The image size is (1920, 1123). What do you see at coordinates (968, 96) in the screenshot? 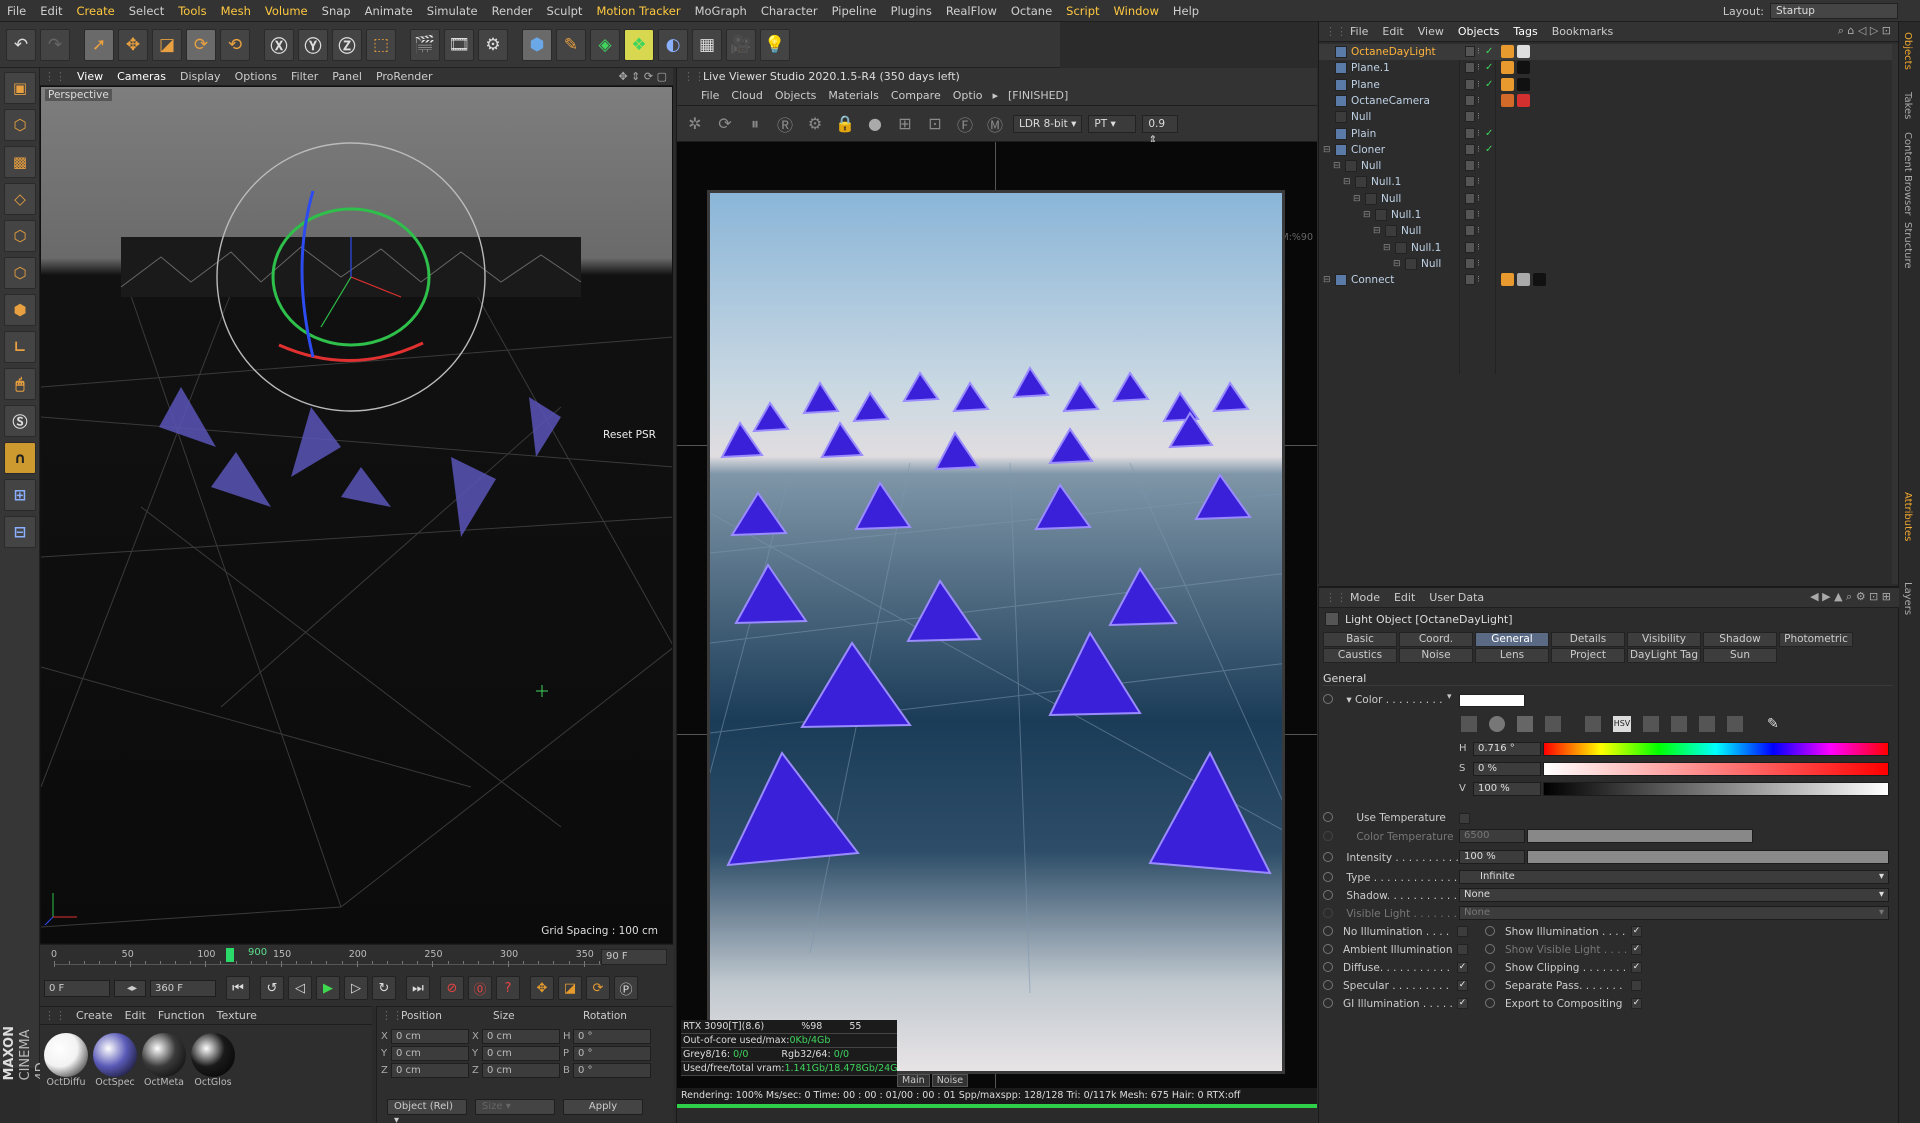
I see `lv-menu-optio: Optio` at bounding box center [968, 96].